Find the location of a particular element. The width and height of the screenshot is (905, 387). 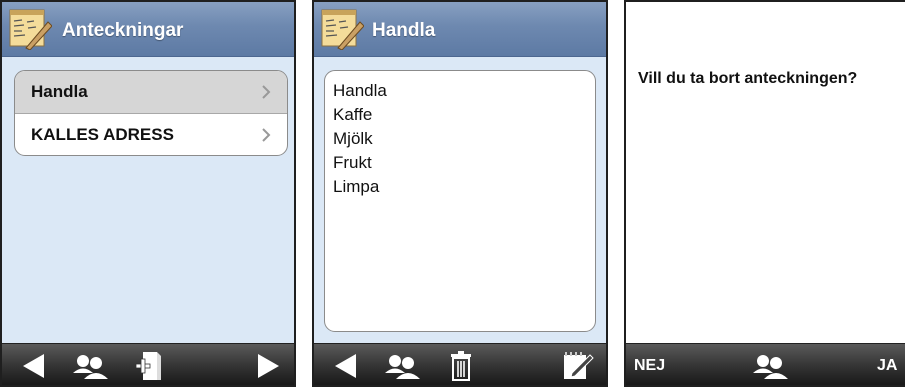

toolbar: NEJ JA is located at coordinates (764, 365).